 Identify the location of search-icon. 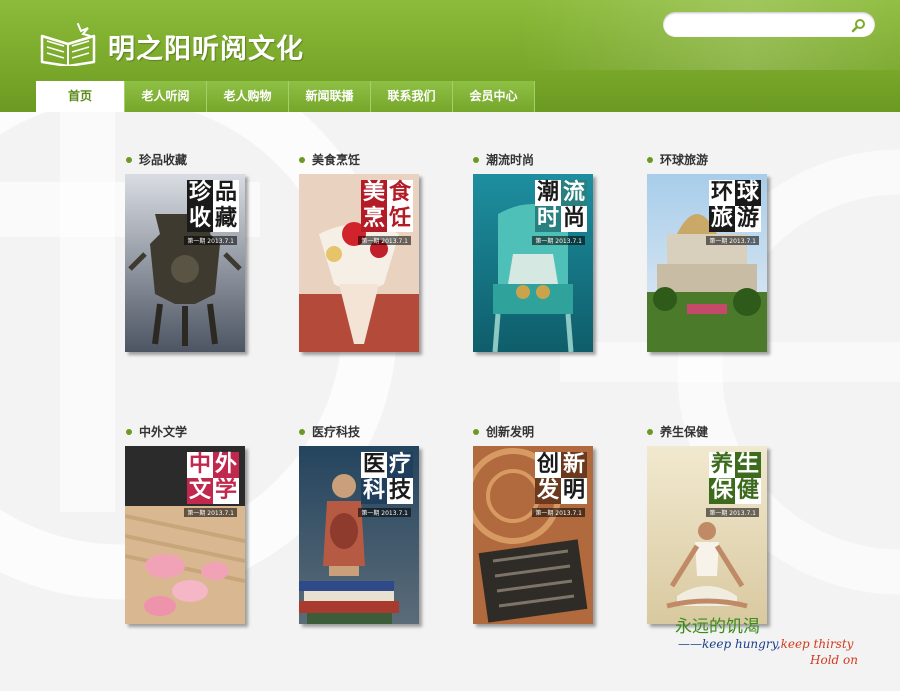
(859, 25).